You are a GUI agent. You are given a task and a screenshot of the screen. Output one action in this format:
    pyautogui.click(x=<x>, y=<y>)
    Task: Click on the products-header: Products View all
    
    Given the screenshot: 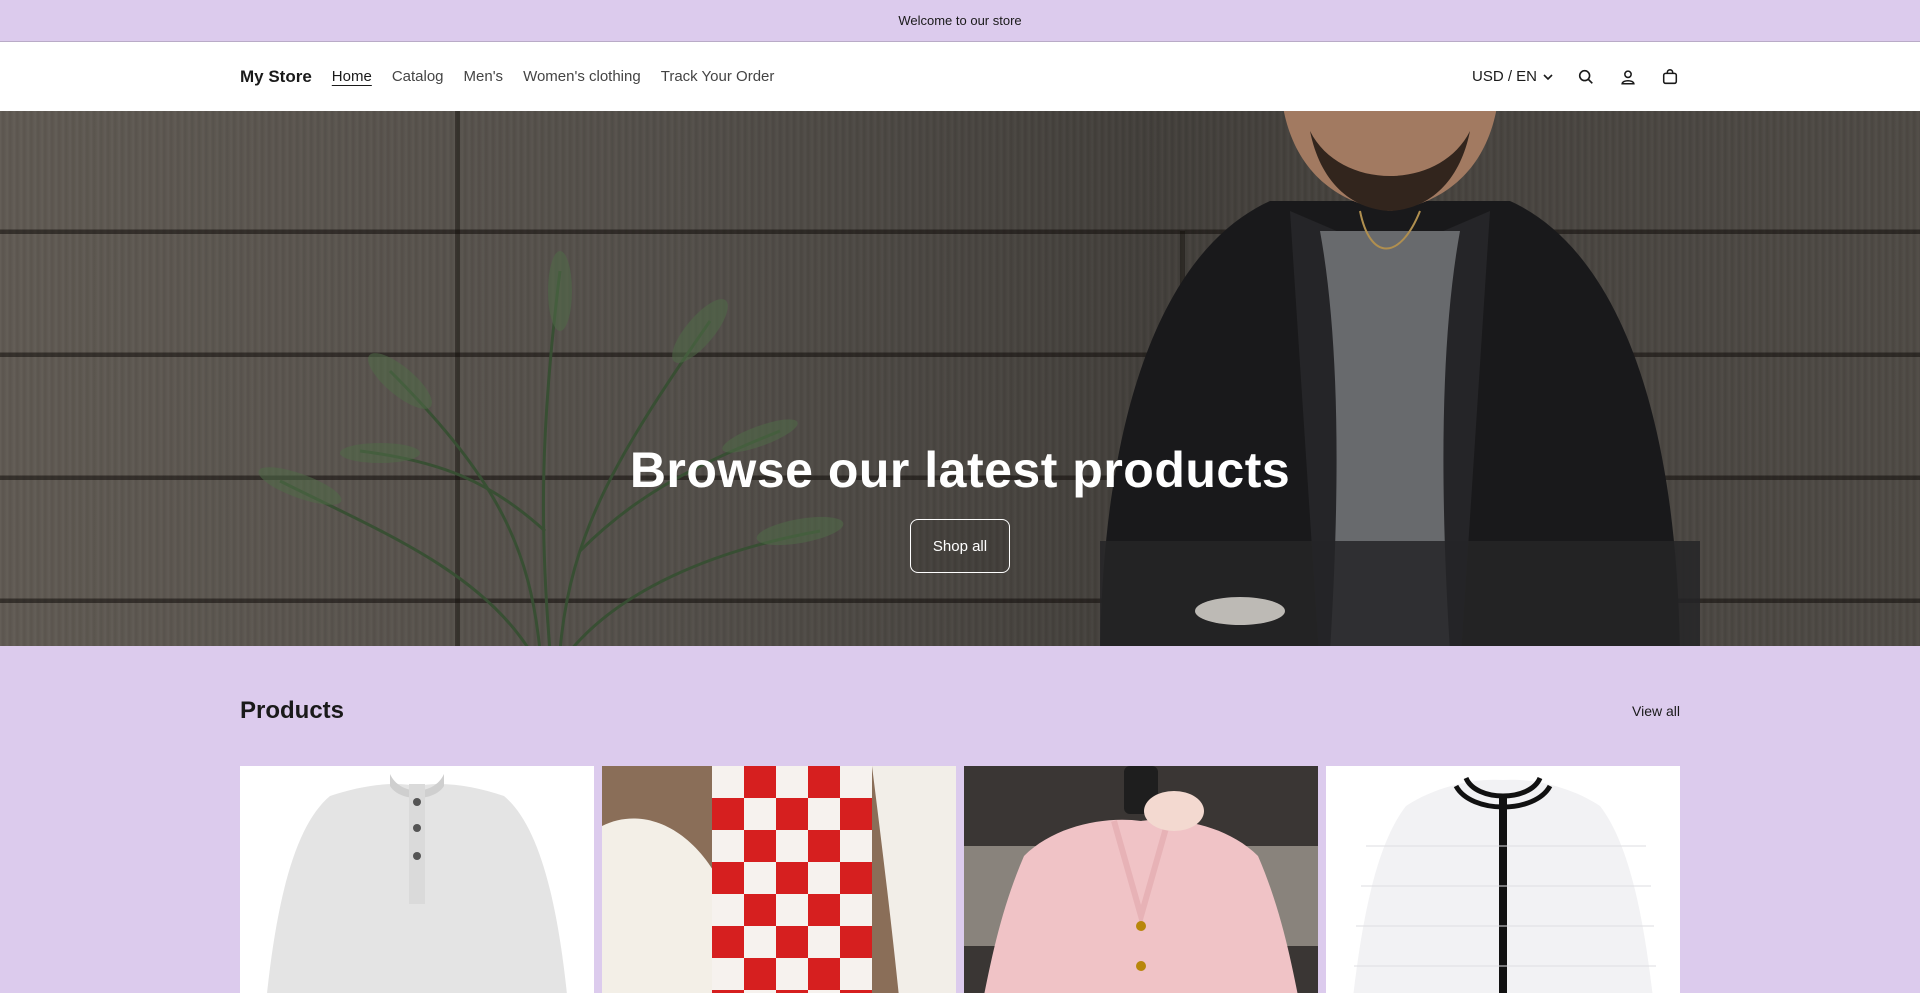 What is the action you would take?
    pyautogui.click(x=960, y=706)
    